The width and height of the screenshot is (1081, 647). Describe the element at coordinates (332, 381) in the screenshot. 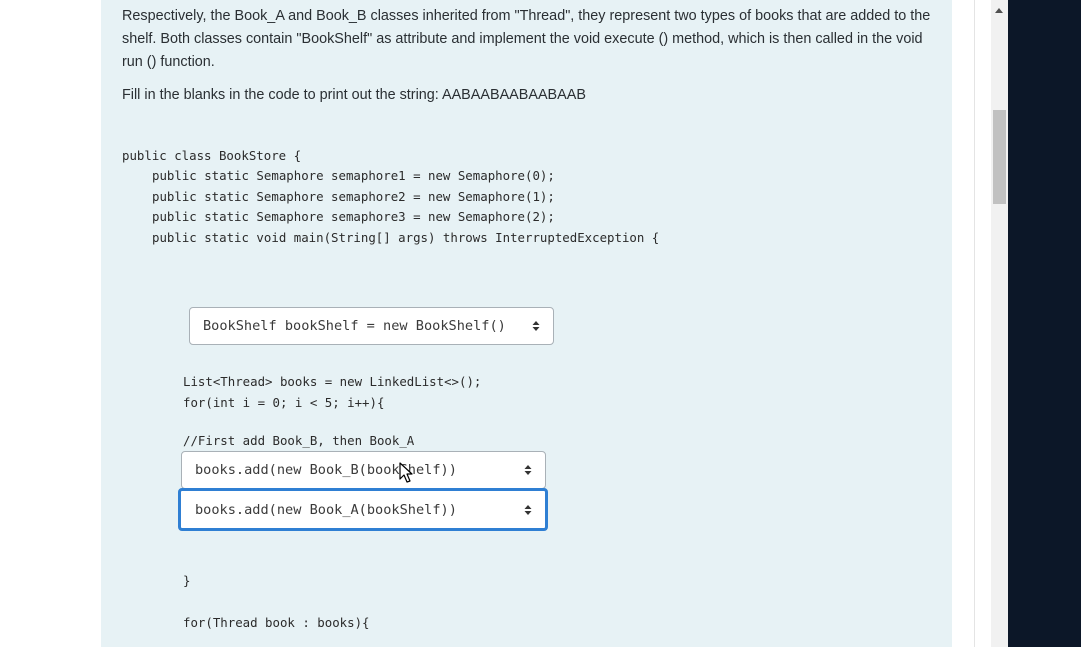

I see `code-list-declaration: List<Thread> books = new LinkedList<>();` at that location.